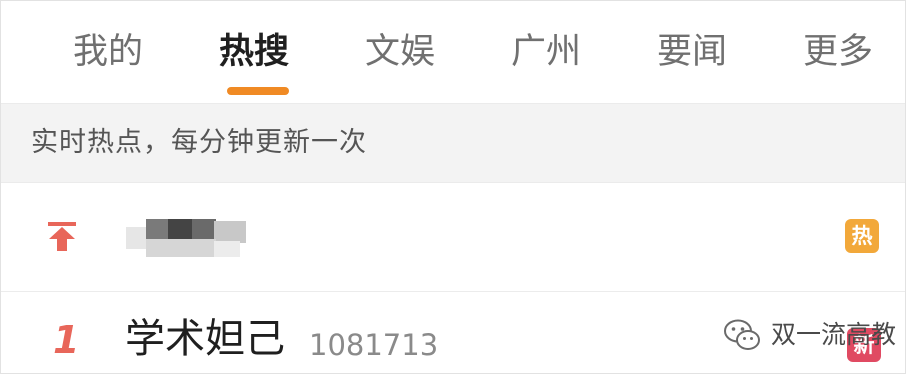 Image resolution: width=906 pixels, height=374 pixels. Describe the element at coordinates (400, 52) in the screenshot. I see `tab-entertainment: 文娱` at that location.